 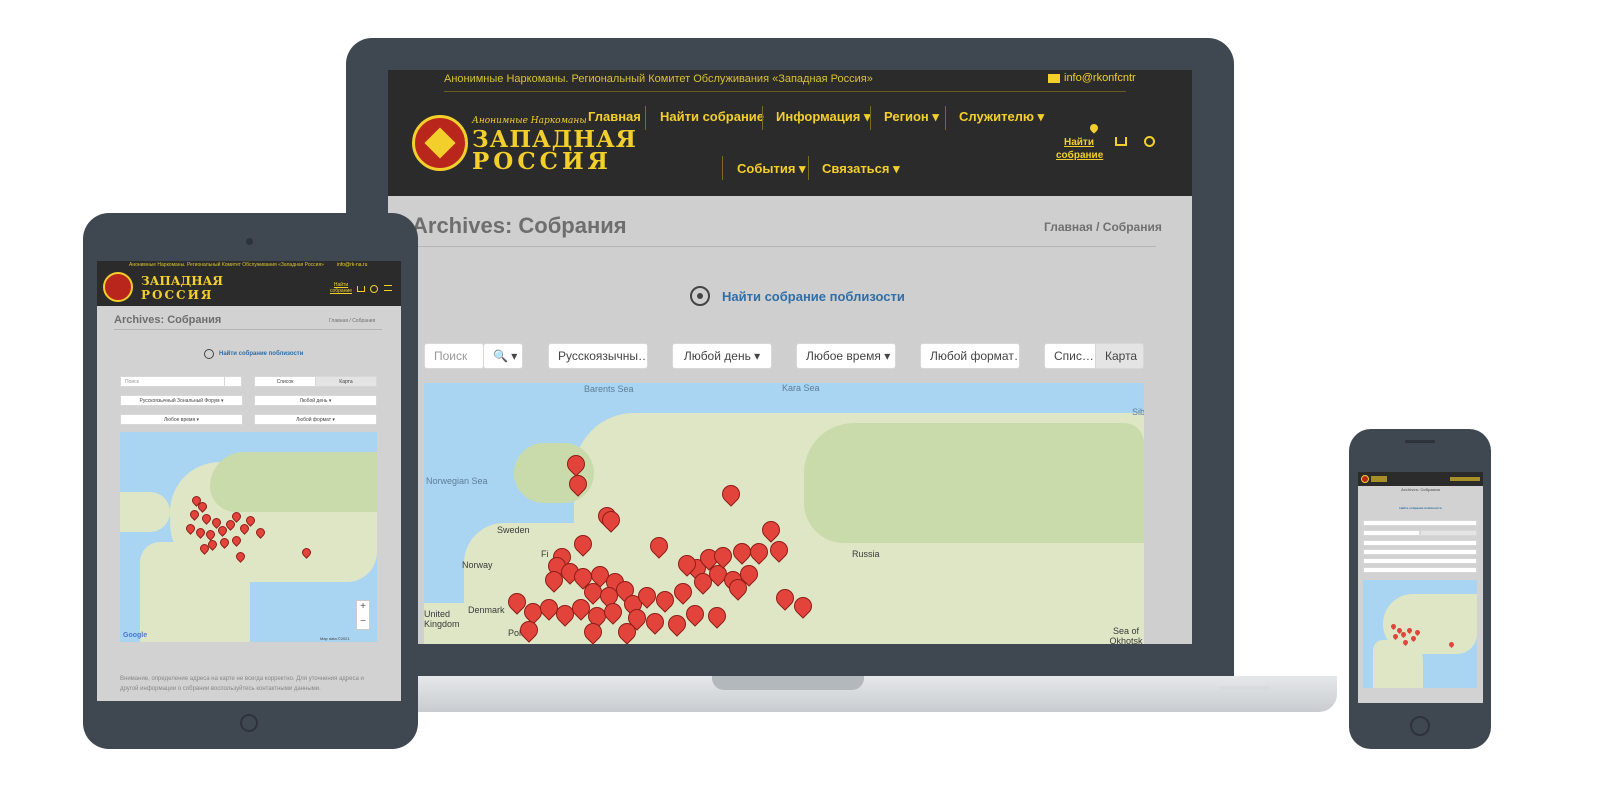 What do you see at coordinates (1420, 570) in the screenshot?
I see `phone-format-filter` at bounding box center [1420, 570].